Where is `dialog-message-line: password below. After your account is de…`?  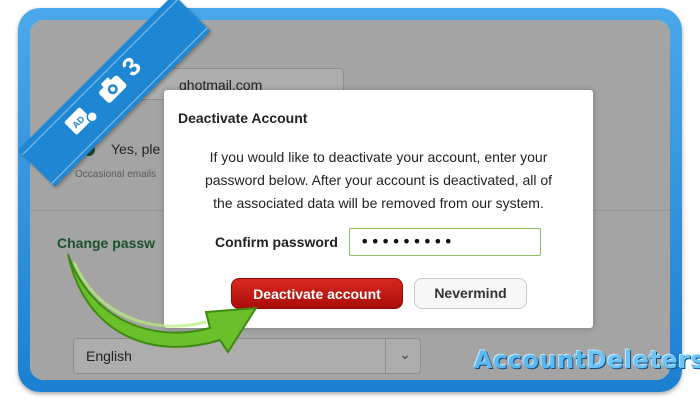
dialog-message-line: password below. After your account is de… is located at coordinates (378, 180).